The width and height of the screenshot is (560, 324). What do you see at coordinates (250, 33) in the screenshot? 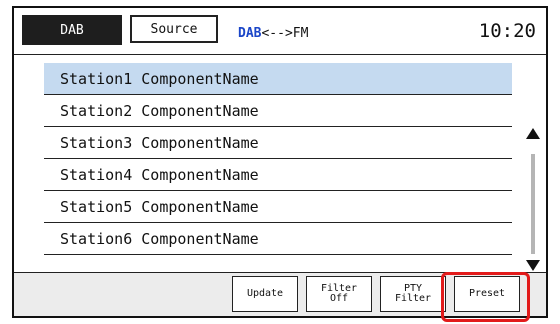
I see `mode-dab-text: DAB` at bounding box center [250, 33].